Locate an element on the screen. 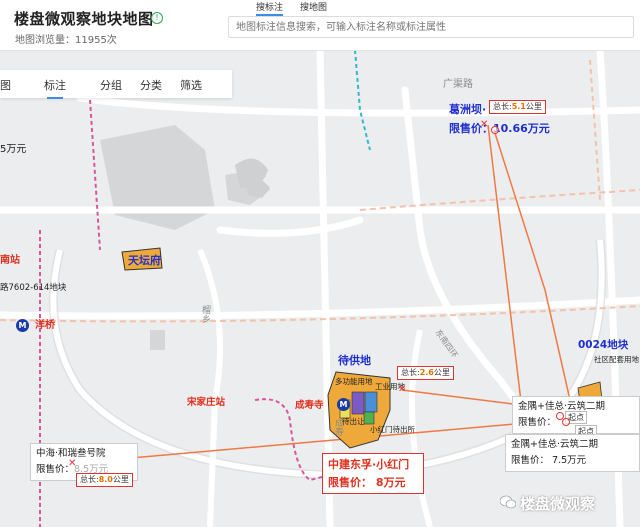 The width and height of the screenshot is (640, 527). plot-label-daichu: 待出让 is located at coordinates (353, 421).